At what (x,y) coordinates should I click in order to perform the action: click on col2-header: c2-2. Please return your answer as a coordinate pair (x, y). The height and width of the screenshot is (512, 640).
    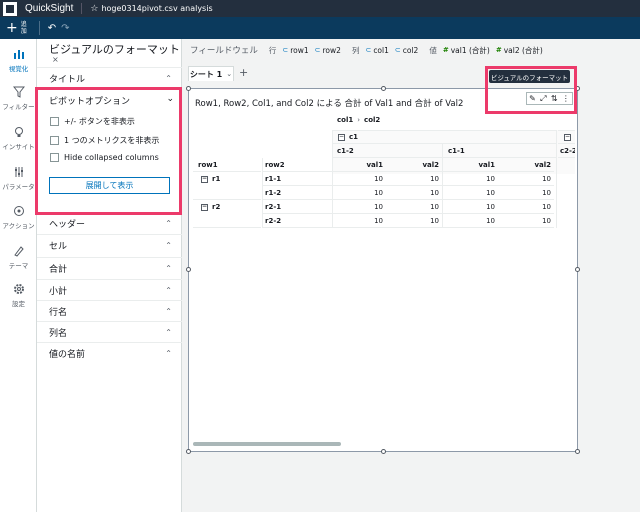
    Looking at the image, I should click on (566, 151).